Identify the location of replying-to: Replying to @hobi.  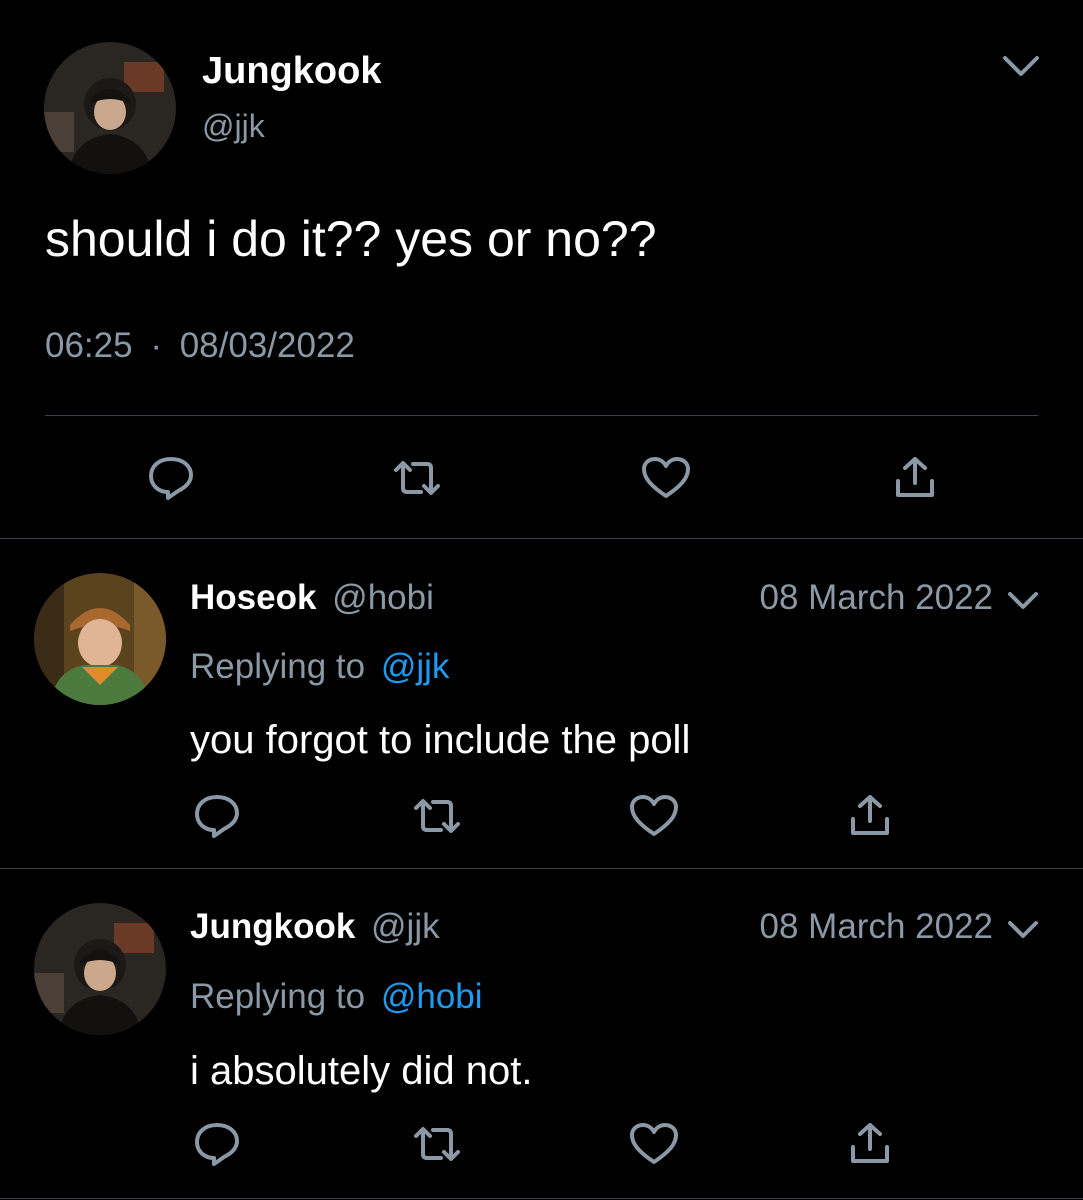
(336, 997).